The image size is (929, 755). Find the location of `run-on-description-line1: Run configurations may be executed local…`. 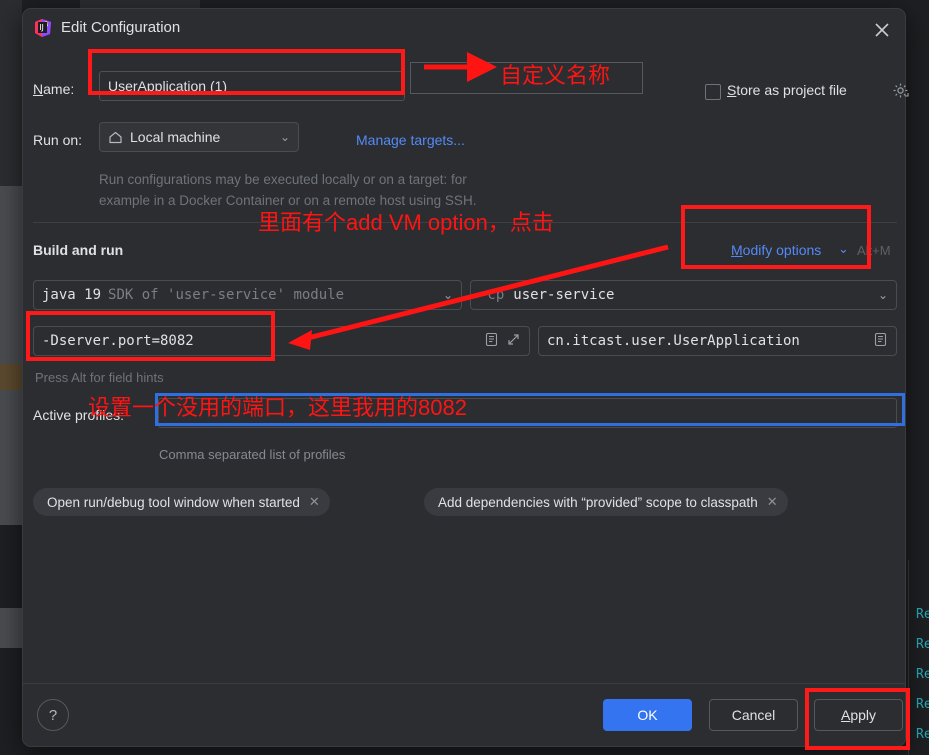

run-on-description-line1: Run configurations may be executed local… is located at coordinates (283, 179).